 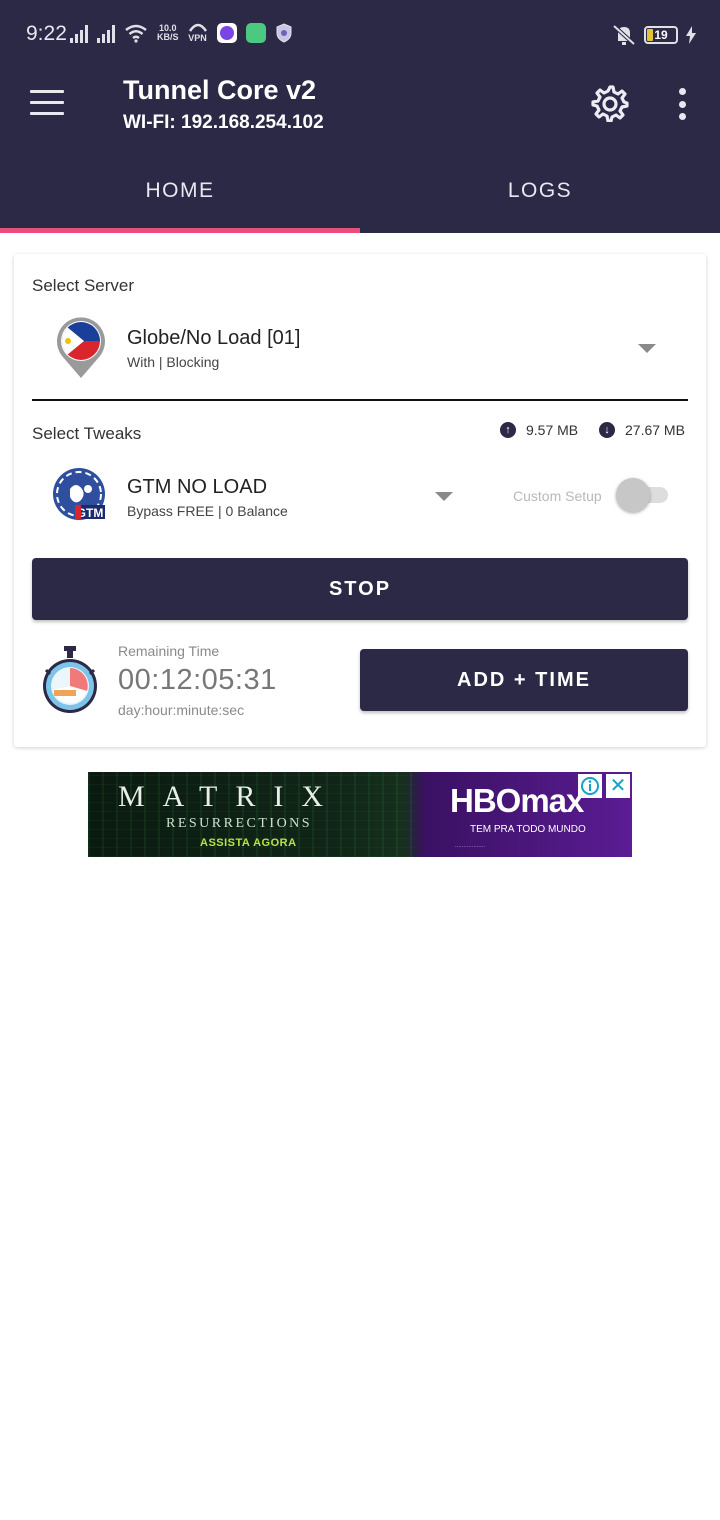 I want to click on signal-icon, so click(x=79, y=33).